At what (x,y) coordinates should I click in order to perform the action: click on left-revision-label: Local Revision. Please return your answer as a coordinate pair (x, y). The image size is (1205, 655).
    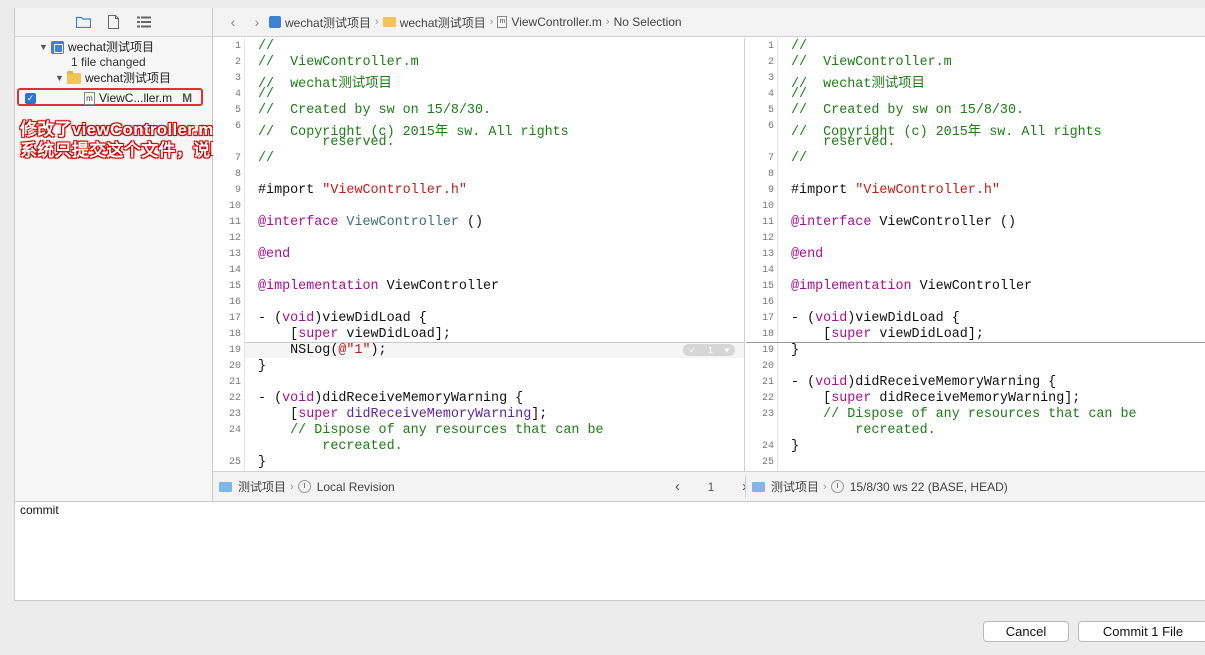
    Looking at the image, I should click on (356, 487).